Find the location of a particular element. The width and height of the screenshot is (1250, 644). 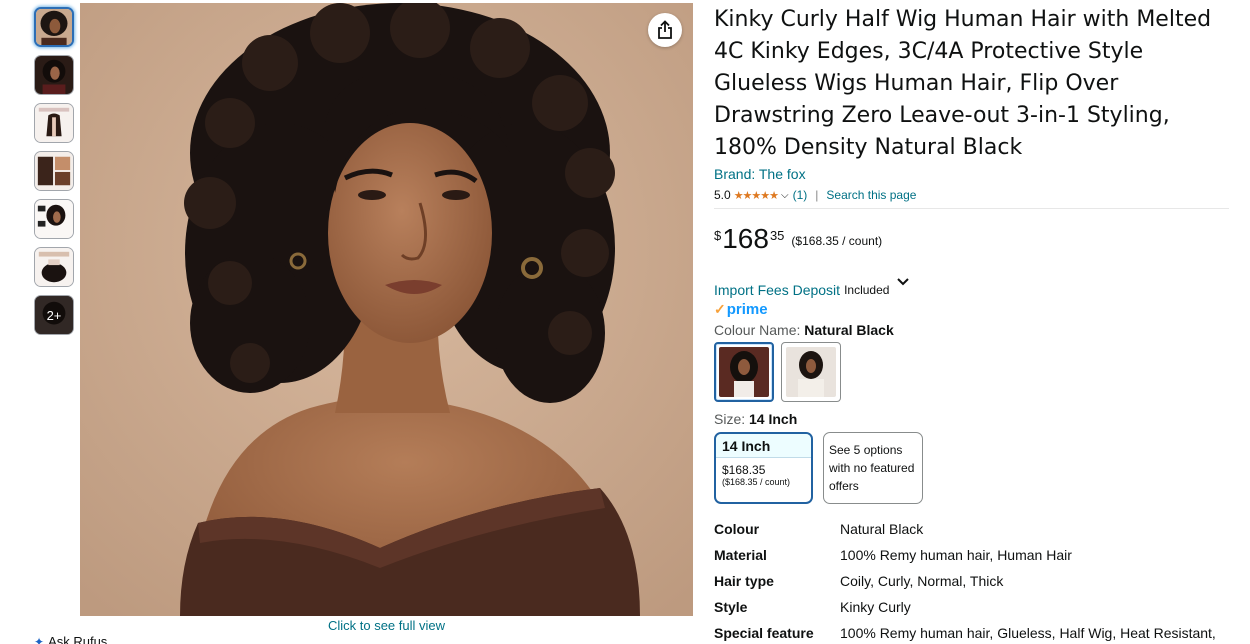

full-view-link: Click to see full view is located at coordinates (386, 625).